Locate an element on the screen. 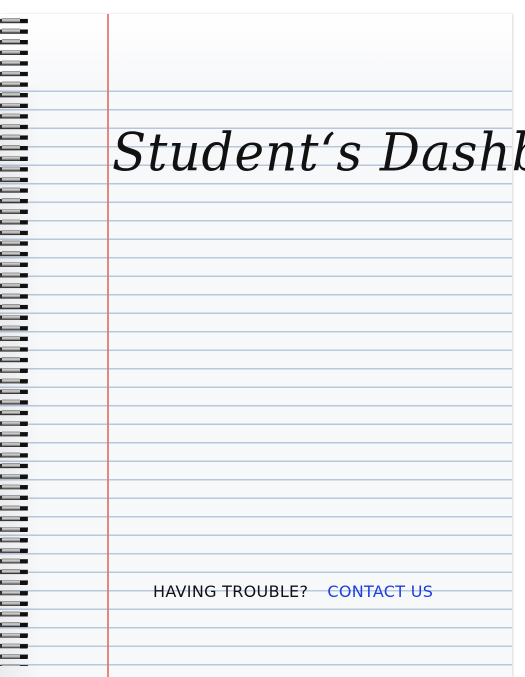 The width and height of the screenshot is (525, 677). page-title: Student‘s Dashboard is located at coordinates (318, 153).